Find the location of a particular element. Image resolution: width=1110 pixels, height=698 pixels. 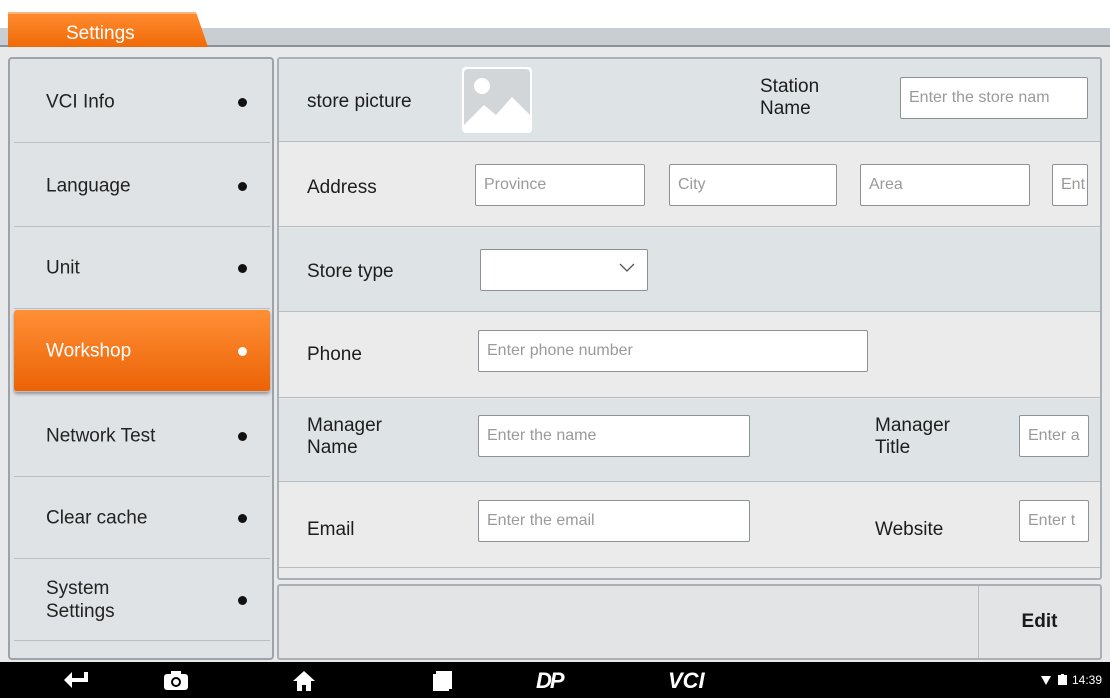

row-phone: Phone Enter phone number is located at coordinates (689, 355).